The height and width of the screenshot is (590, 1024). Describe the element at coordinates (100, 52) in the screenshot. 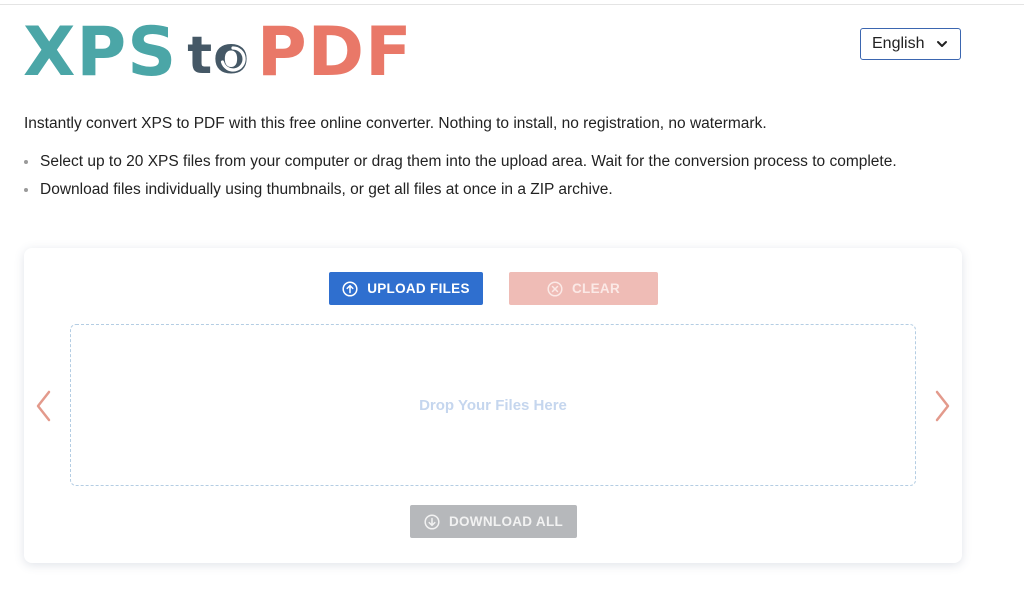

I see `logo-xps: XPS` at that location.